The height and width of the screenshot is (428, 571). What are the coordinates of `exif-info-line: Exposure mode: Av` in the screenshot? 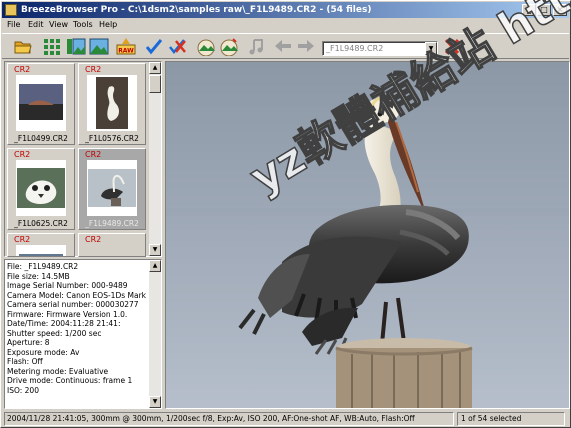 It's located at (43, 352).